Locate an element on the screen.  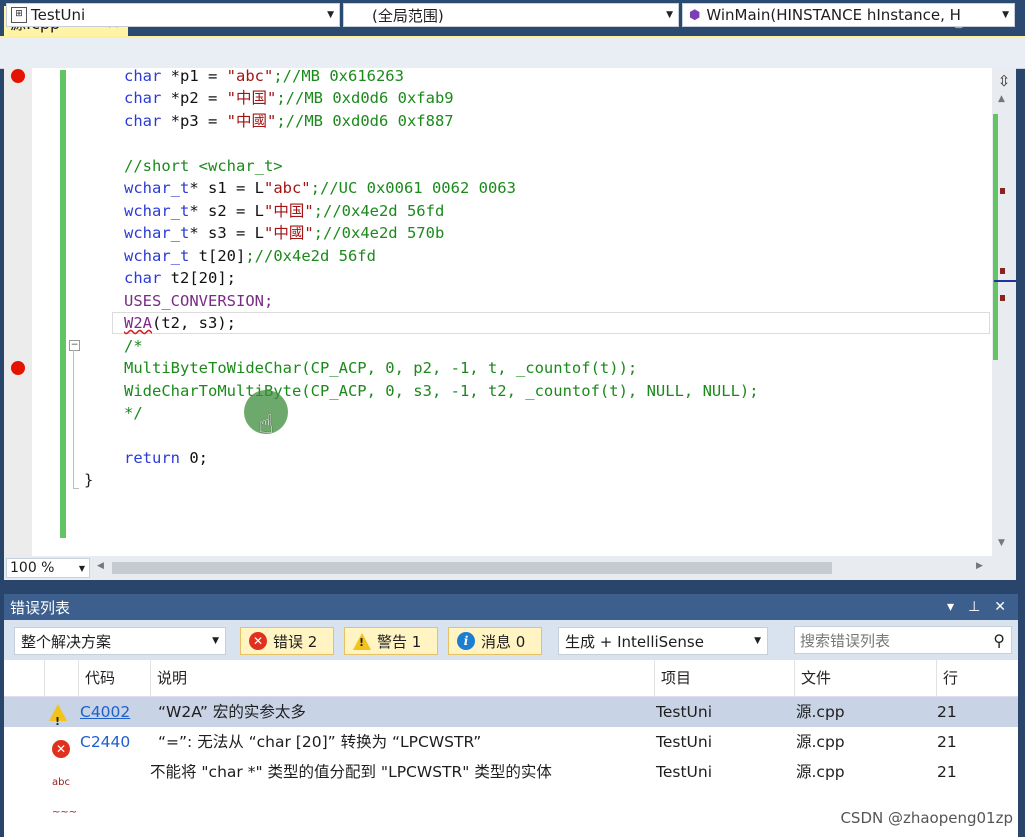
code-line: char t2[20]; is located at coordinates (180, 278).